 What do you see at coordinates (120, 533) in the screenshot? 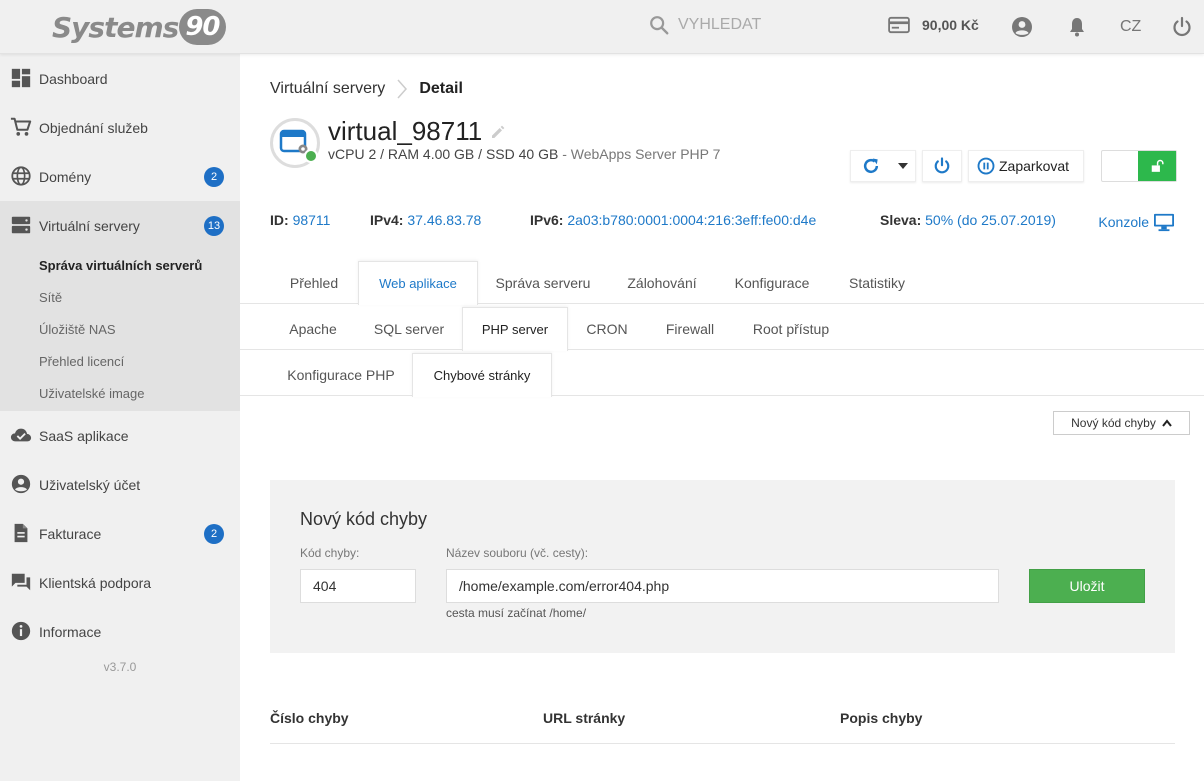
I see `sidebar-item-billing: Fakturace 2` at bounding box center [120, 533].